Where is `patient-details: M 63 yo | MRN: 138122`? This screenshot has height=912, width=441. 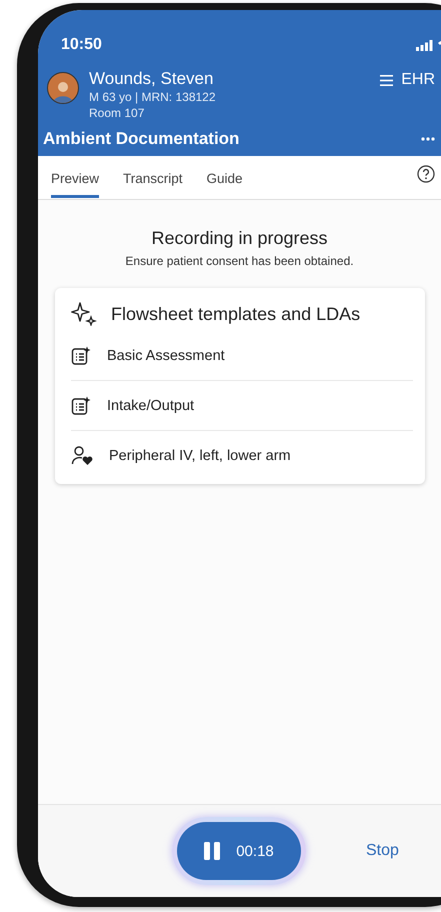 patient-details: M 63 yo | MRN: 138122 is located at coordinates (153, 97).